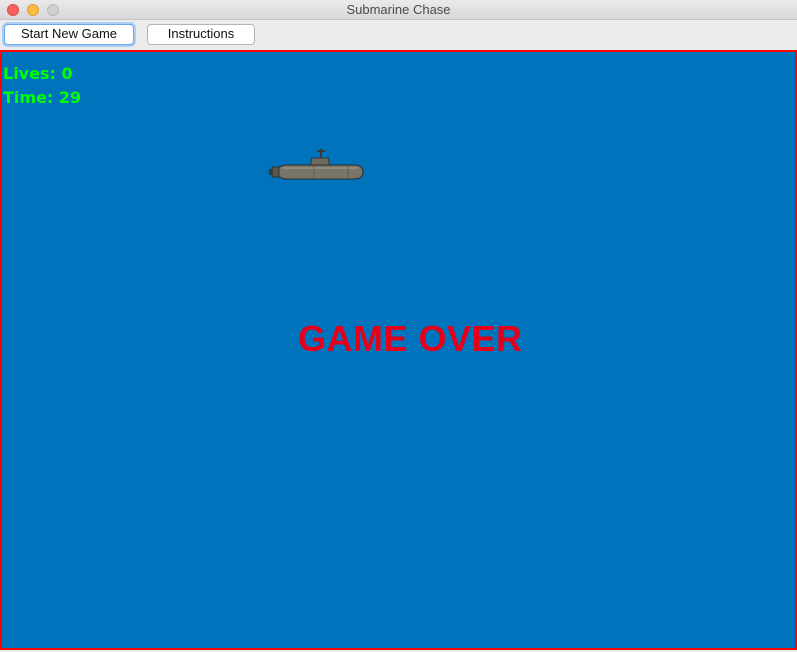  I want to click on window-title: Submarine Chase, so click(398, 9).